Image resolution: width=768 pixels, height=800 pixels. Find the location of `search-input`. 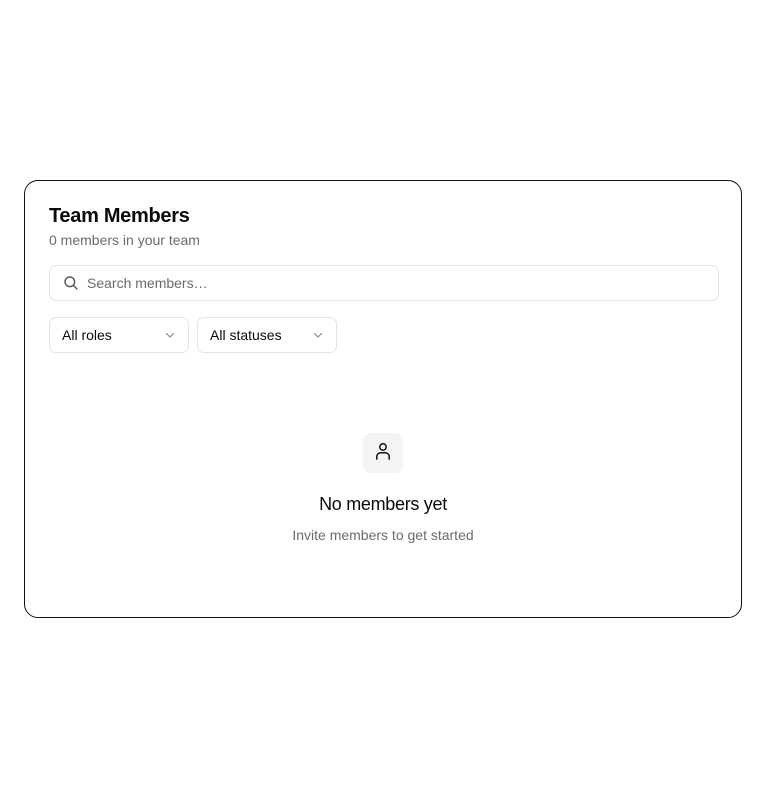

search-input is located at coordinates (402, 283).